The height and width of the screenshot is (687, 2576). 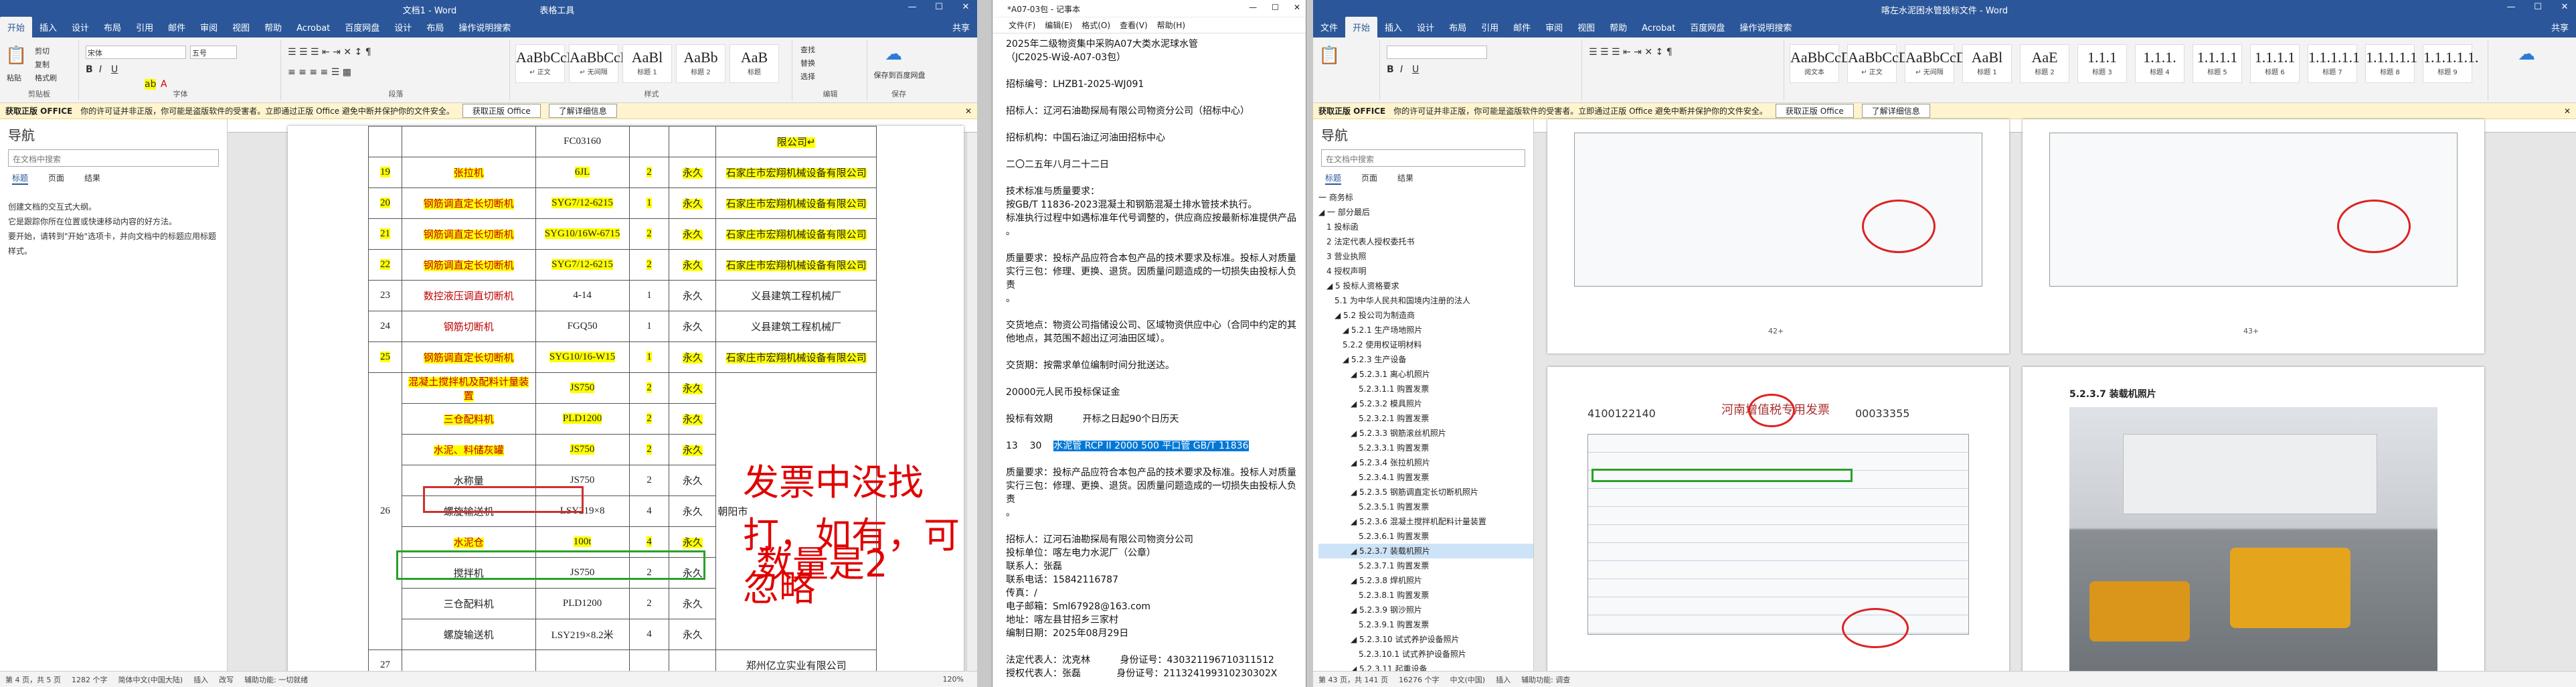 I want to click on nav-heading-item: 1 投标函, so click(x=1425, y=227).